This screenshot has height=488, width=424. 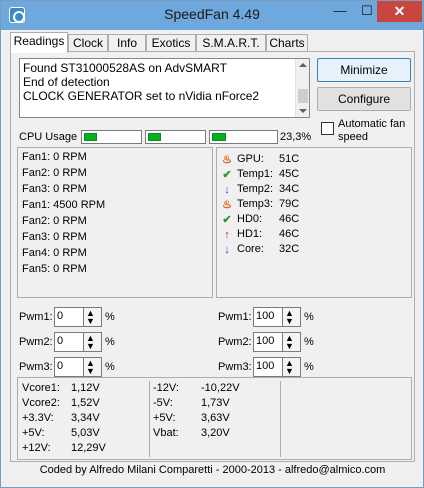 I want to click on pwm1-right-stepper: 100 ▲ ▼, so click(x=277, y=317).